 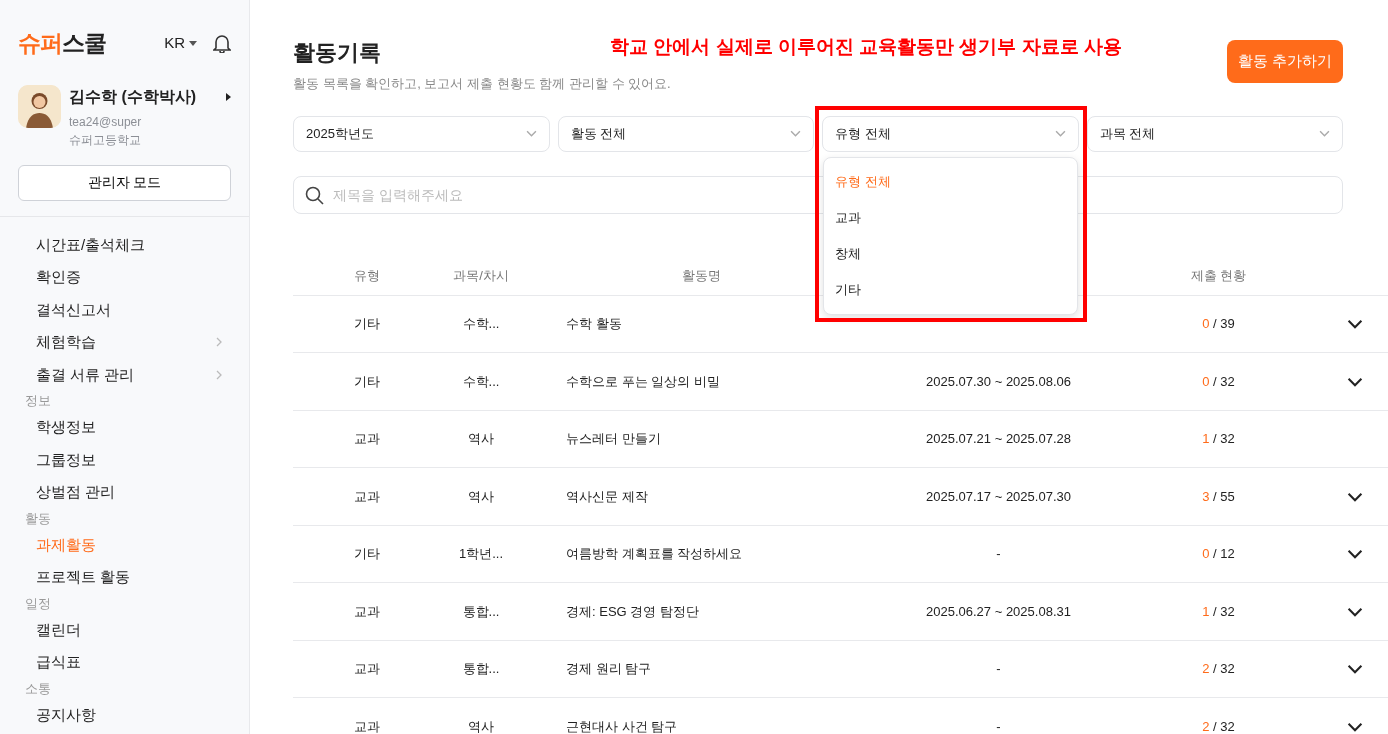 I want to click on column-header: 활동명, so click(x=701, y=276).